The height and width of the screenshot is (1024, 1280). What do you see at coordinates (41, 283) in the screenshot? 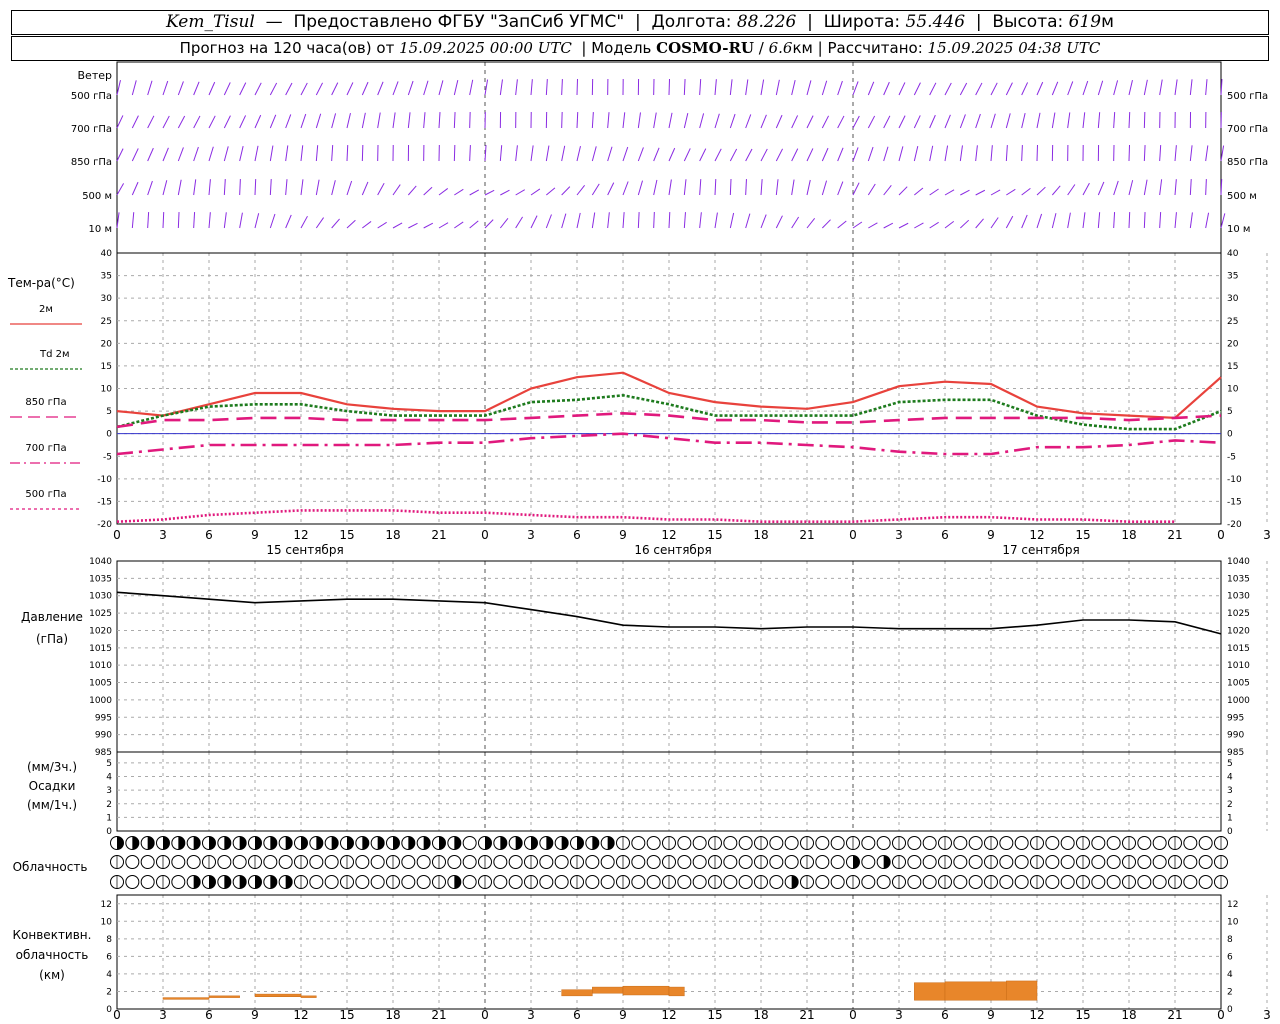
I see `temperature-panel-title: Тем-ра(°C)` at bounding box center [41, 283].